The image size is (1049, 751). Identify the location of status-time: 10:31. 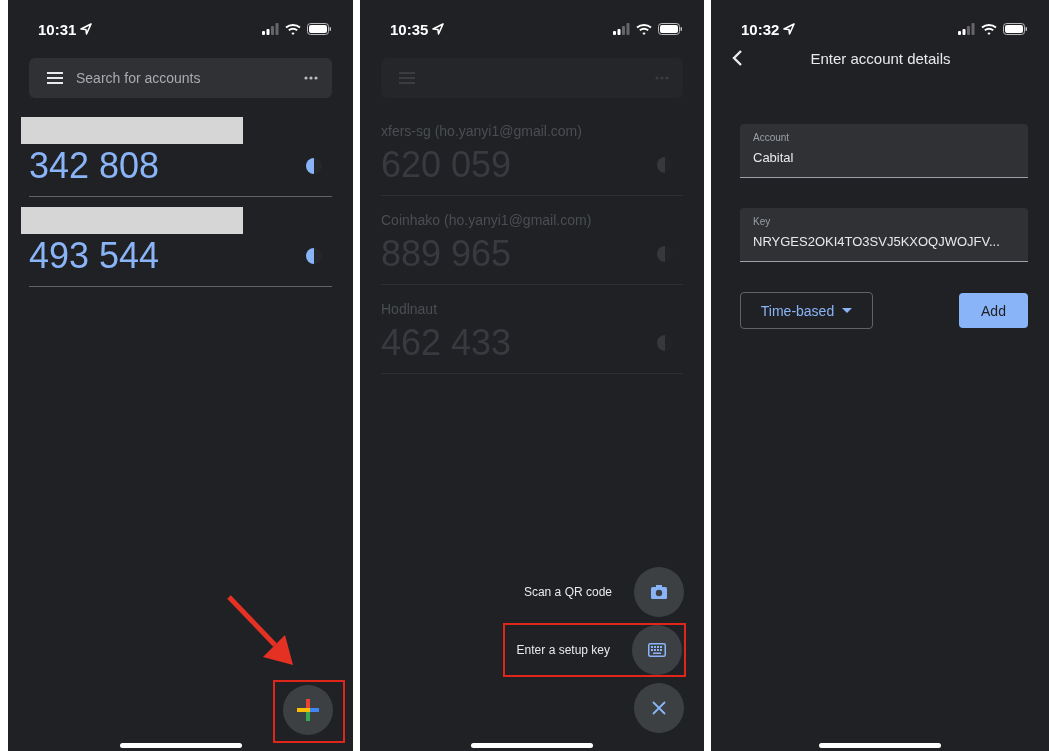
(57, 29).